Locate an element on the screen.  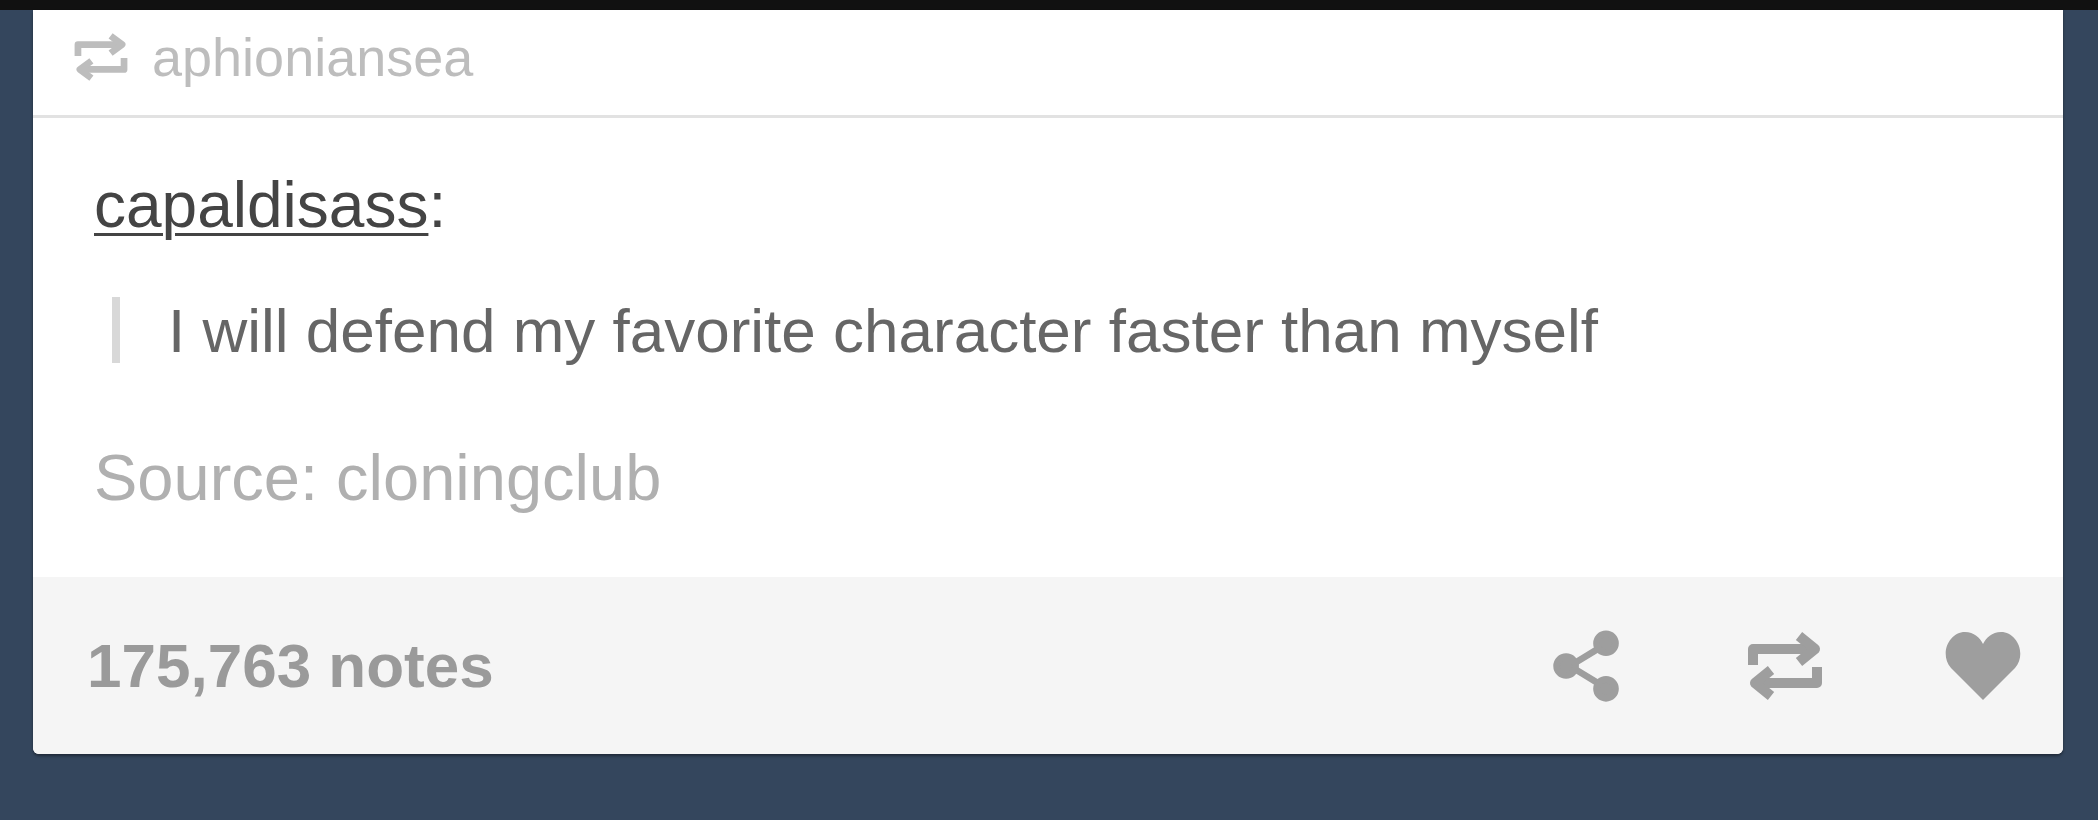
reblog-icon is located at coordinates (101, 56).